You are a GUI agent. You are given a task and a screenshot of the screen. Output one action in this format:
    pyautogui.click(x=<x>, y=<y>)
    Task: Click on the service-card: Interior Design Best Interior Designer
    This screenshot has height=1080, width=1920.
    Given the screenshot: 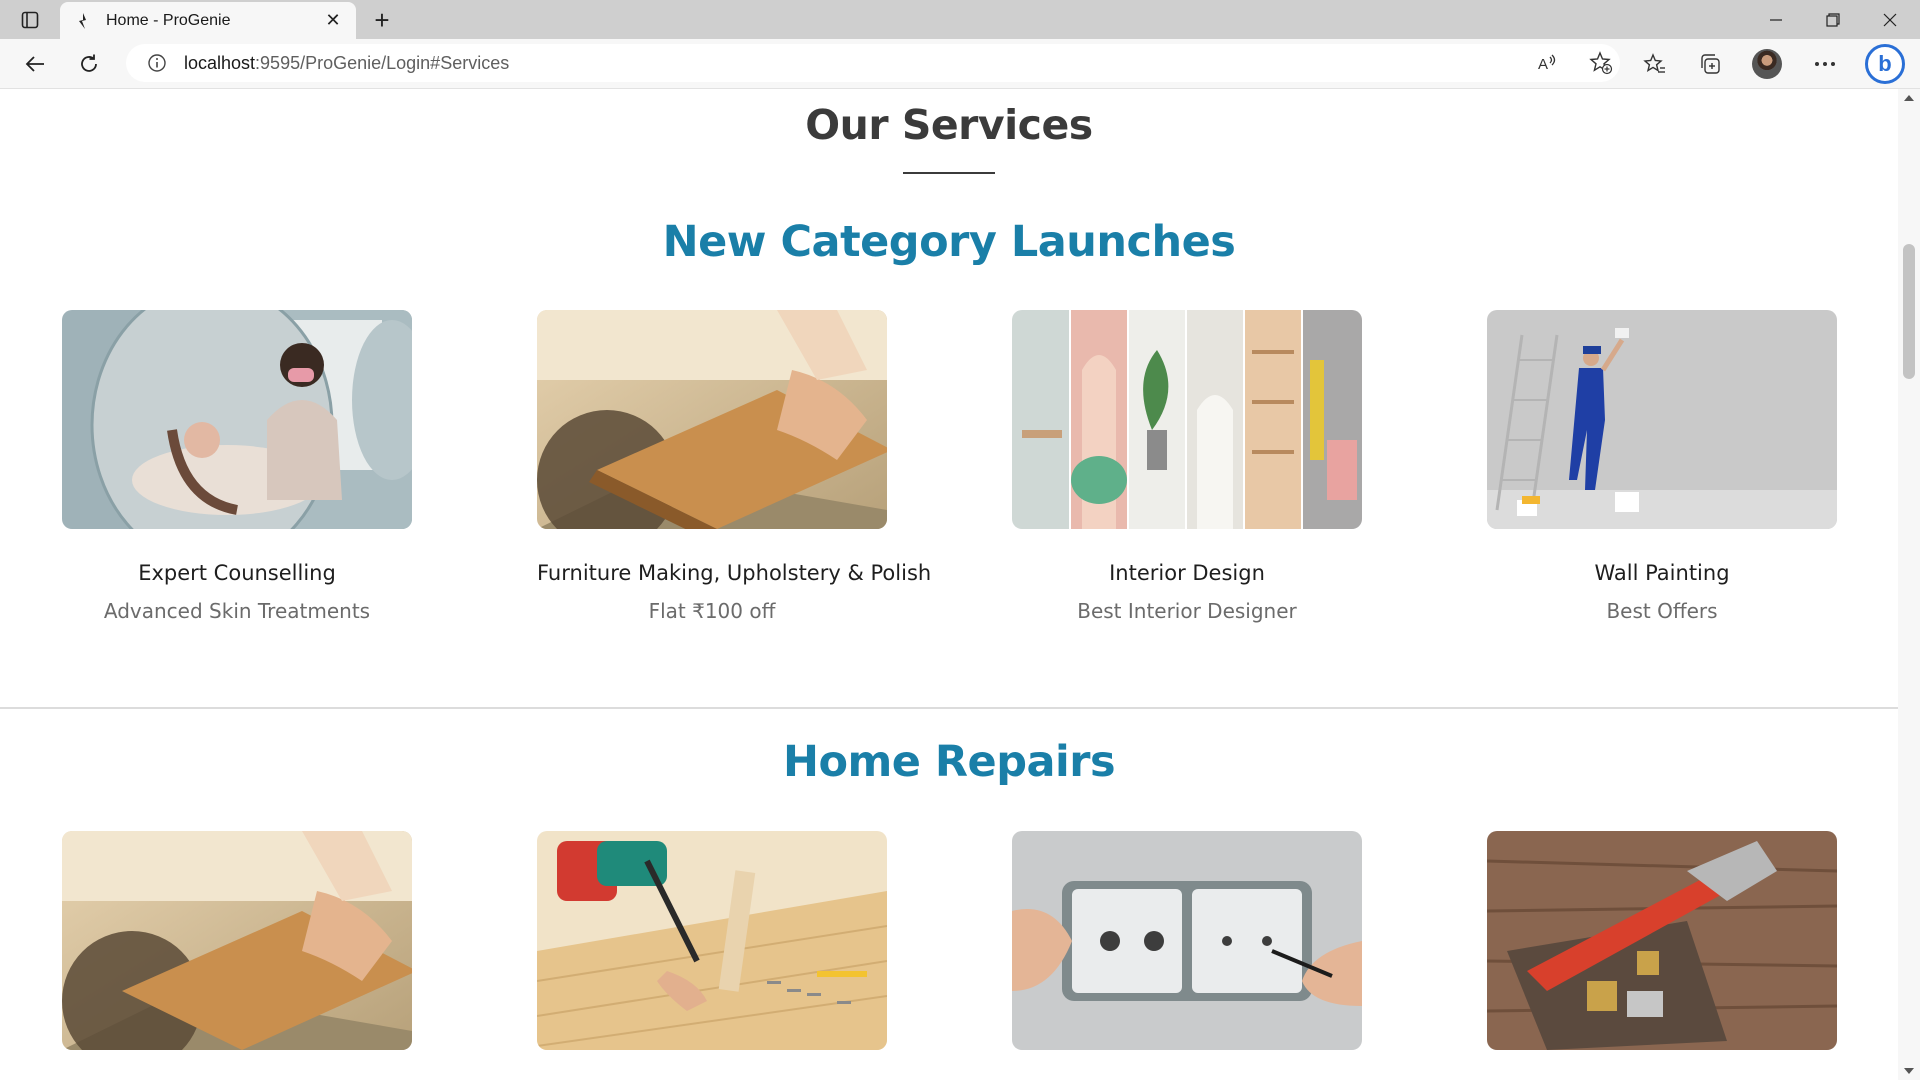 What is the action you would take?
    pyautogui.click(x=1187, y=466)
    